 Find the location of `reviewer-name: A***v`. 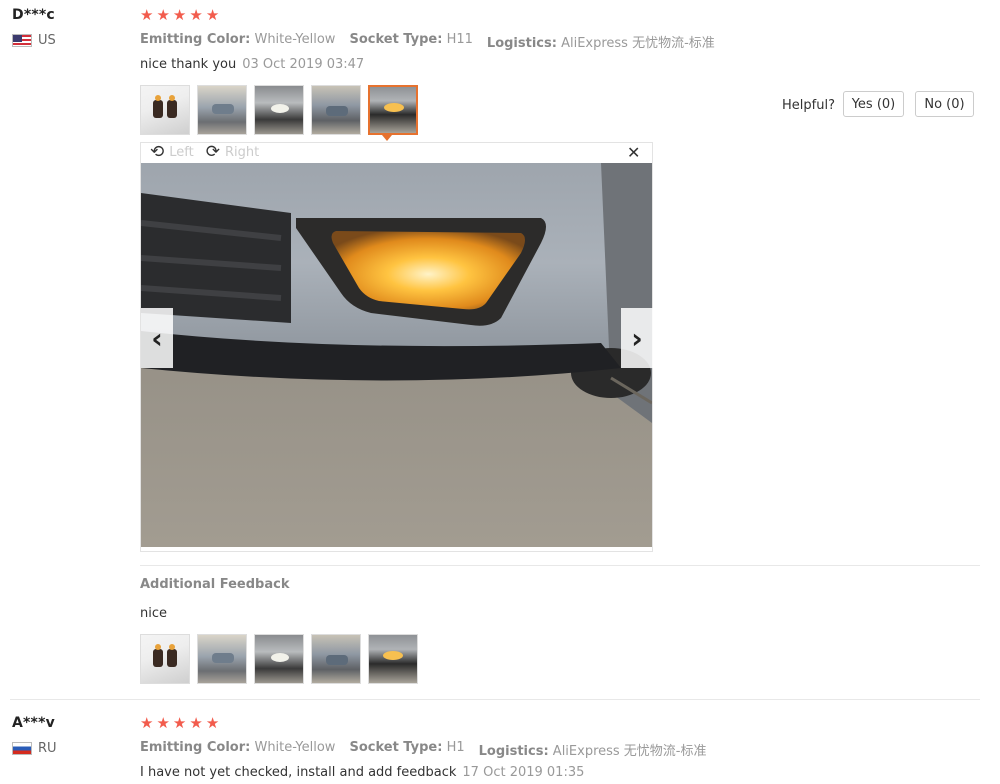

reviewer-name: A***v is located at coordinates (33, 723).